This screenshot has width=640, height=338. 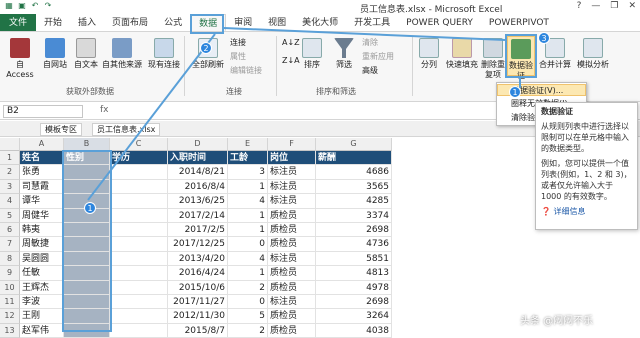 What do you see at coordinates (544, 38) in the screenshot?
I see `step-badge-3: 3` at bounding box center [544, 38].